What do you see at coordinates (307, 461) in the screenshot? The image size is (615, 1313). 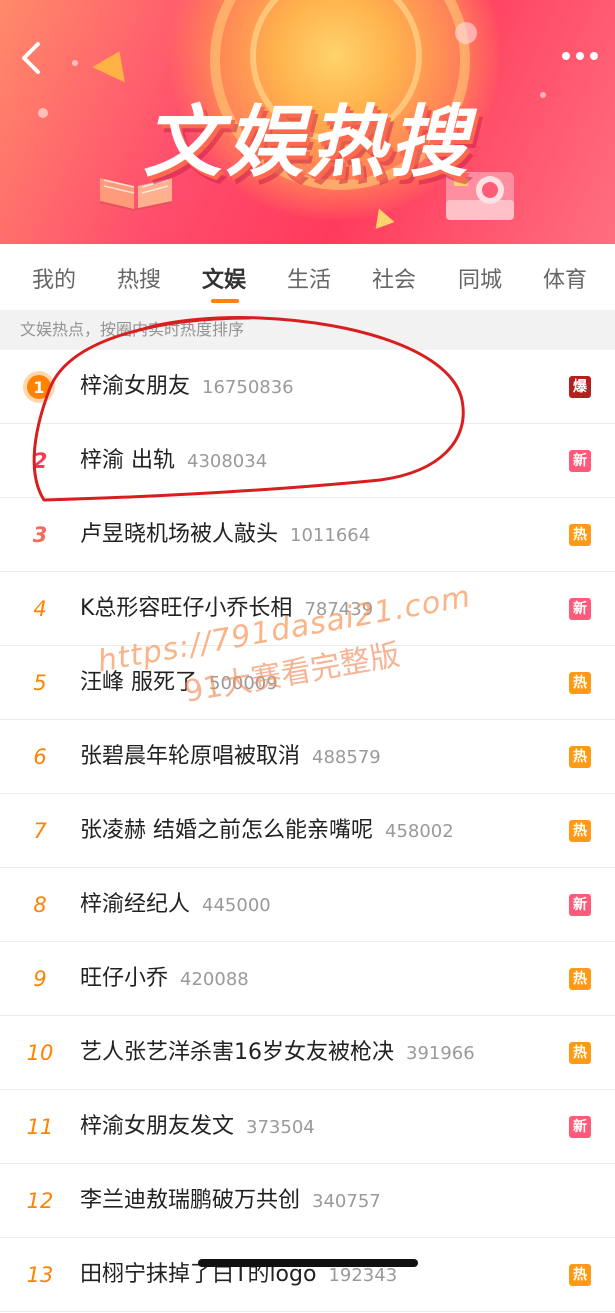 I see `list-item: 2 梓渝 出轨 4308034 新` at bounding box center [307, 461].